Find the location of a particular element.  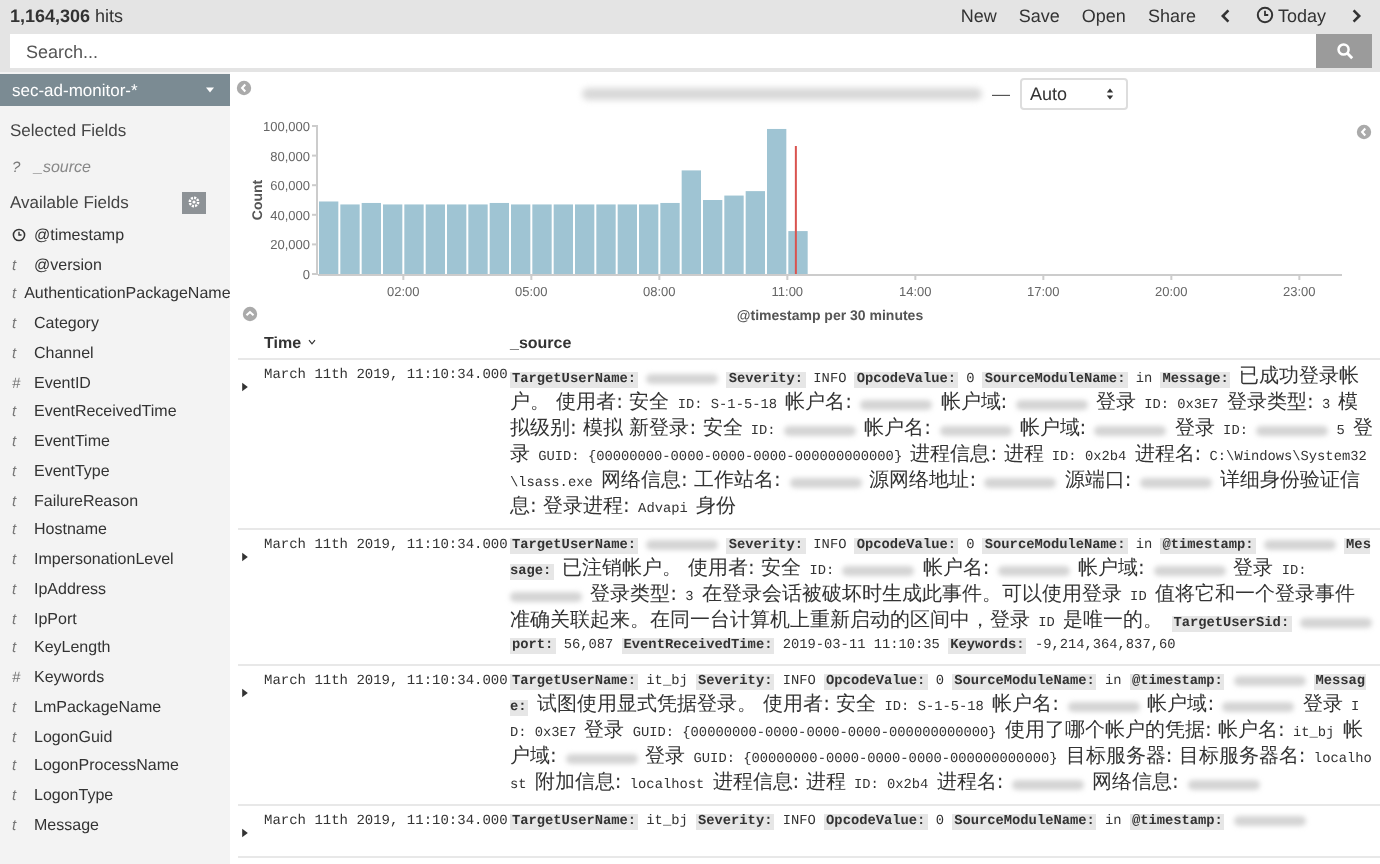

sort-icon is located at coordinates (311, 342).